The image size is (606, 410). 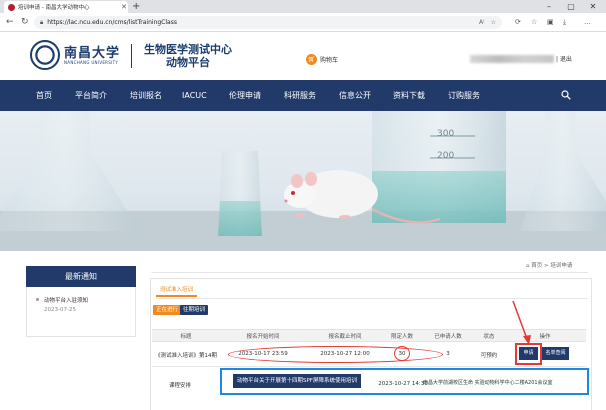 What do you see at coordinates (593, 6) in the screenshot?
I see `window-close-icon: ✕` at bounding box center [593, 6].